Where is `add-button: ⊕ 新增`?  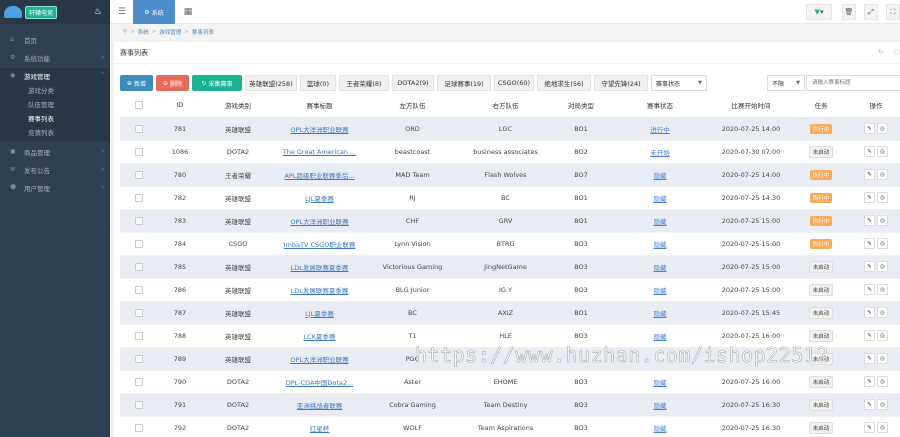
add-button: ⊕ 新增 is located at coordinates (136, 83).